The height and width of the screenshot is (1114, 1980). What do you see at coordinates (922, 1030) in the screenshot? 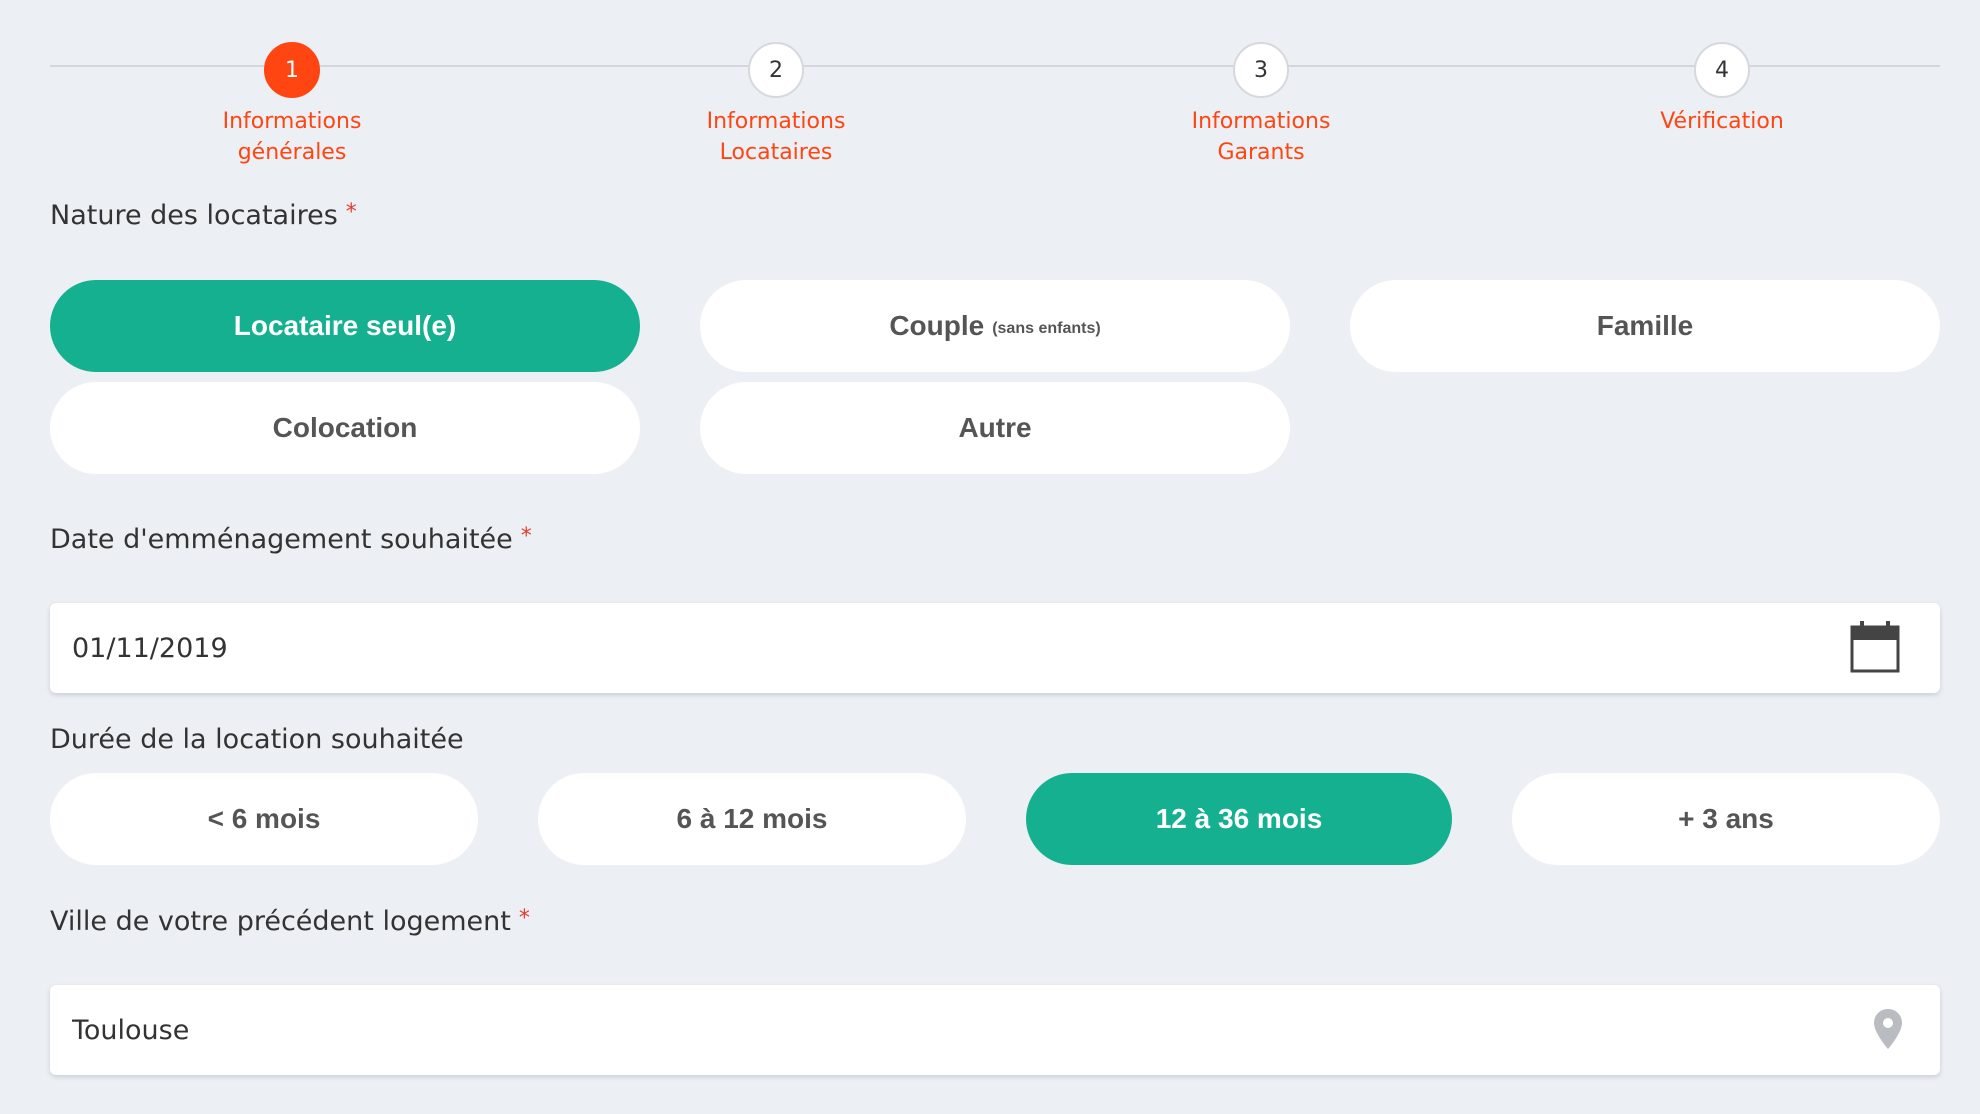
I see `previous-city-input` at bounding box center [922, 1030].